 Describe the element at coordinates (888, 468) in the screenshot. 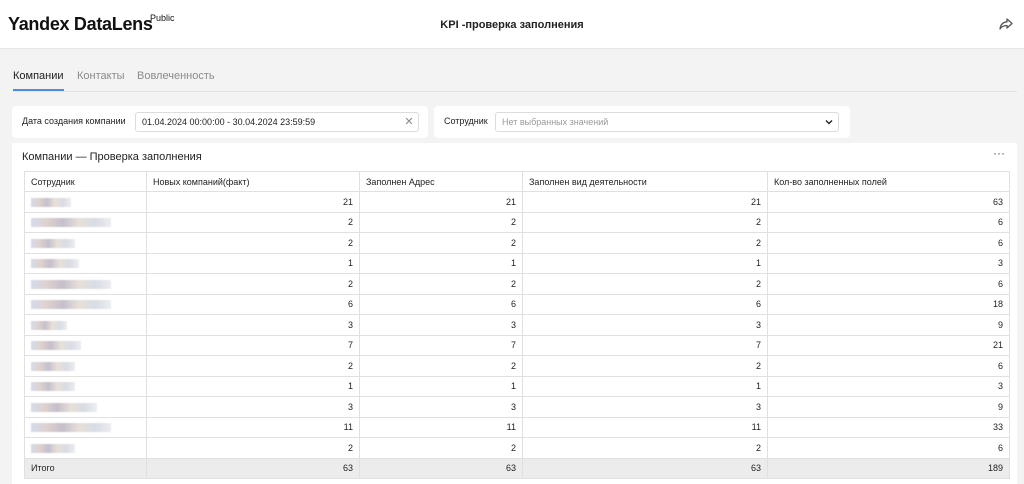

I see `total-value: 189` at that location.